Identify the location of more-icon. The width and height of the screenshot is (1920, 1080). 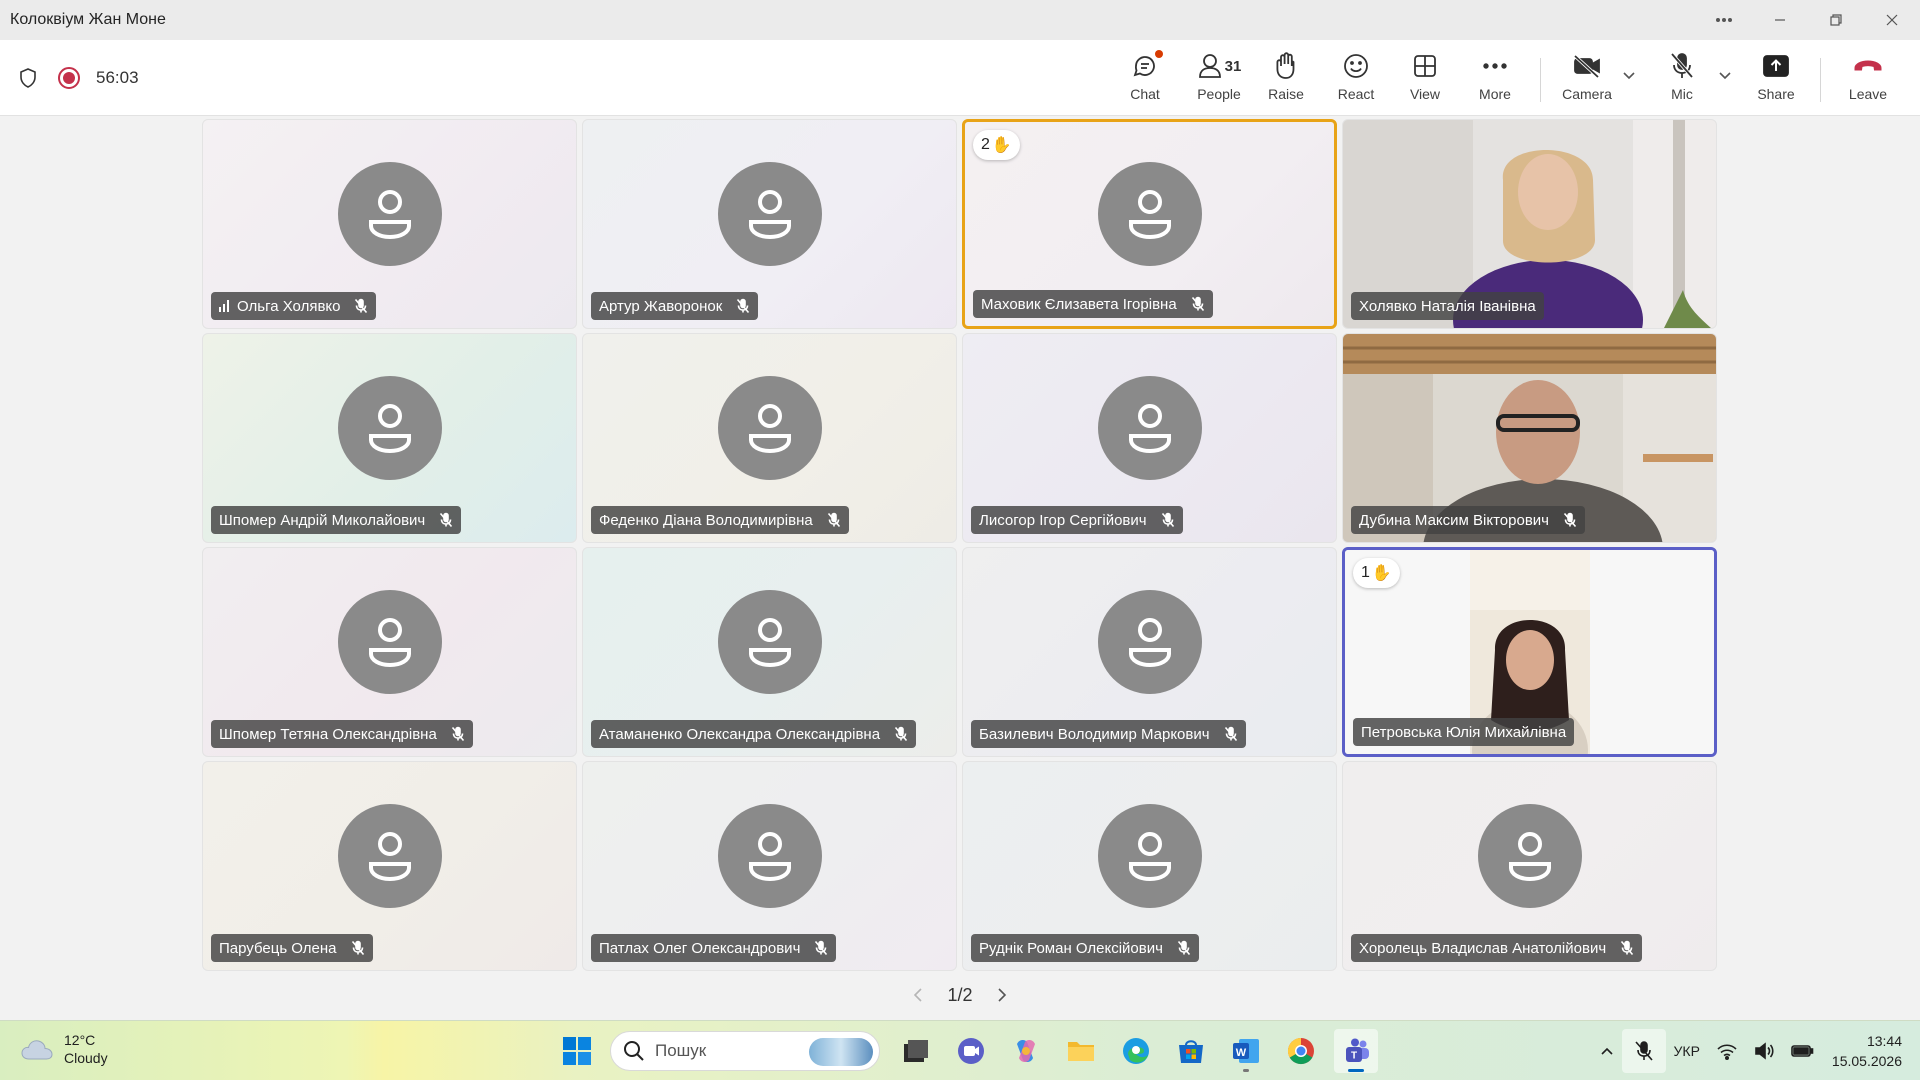
(1495, 66).